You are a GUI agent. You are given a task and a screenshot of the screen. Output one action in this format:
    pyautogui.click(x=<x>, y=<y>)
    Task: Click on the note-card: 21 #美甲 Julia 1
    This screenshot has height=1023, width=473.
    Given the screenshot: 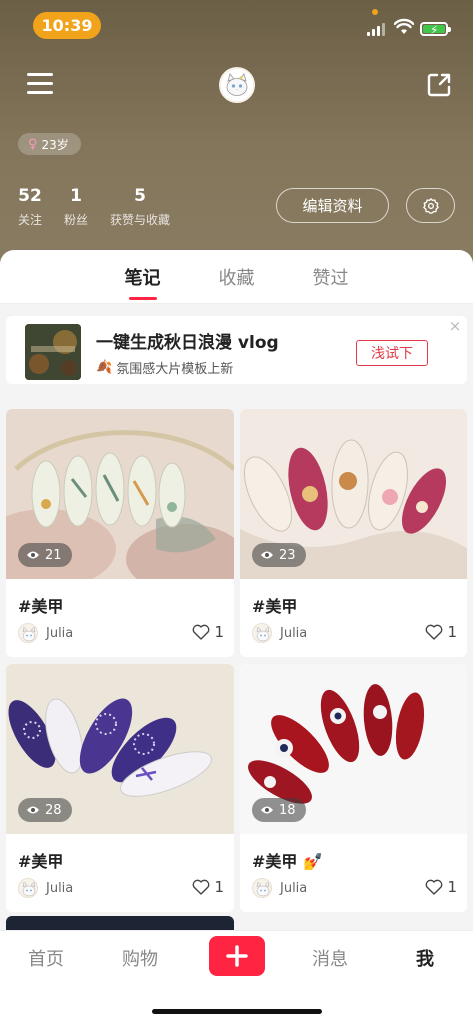 What is the action you would take?
    pyautogui.click(x=120, y=533)
    